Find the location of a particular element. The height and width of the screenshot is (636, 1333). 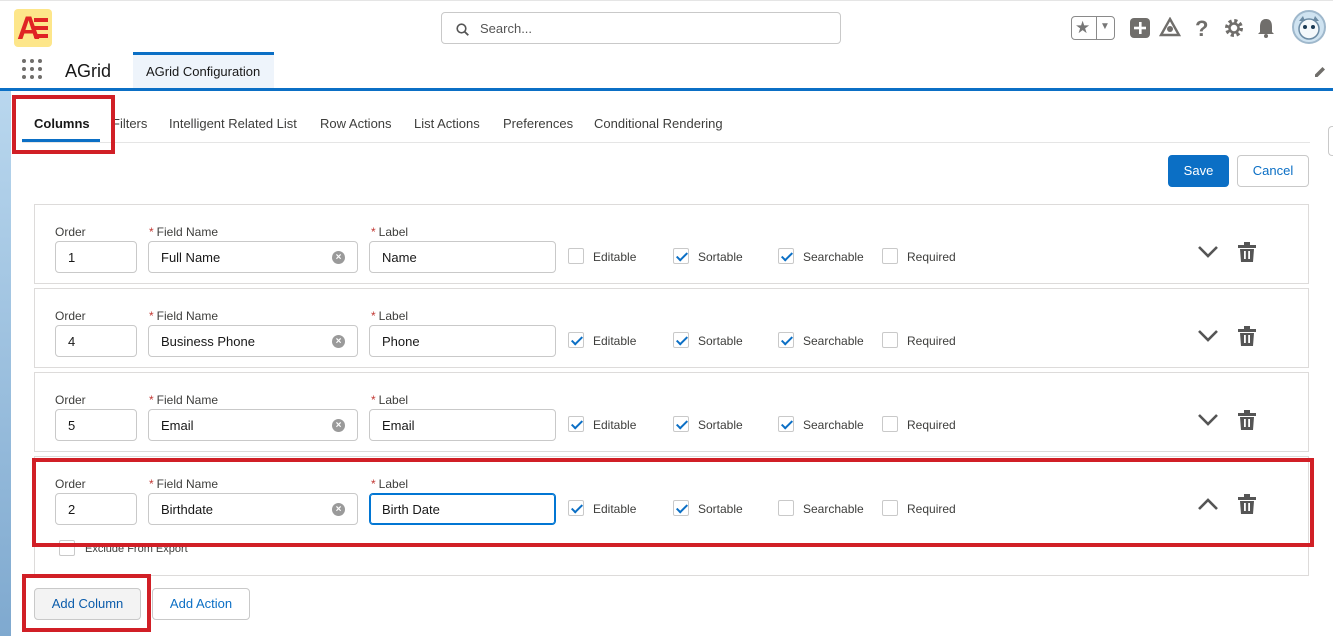

tab-preferences: Preferences is located at coordinates (538, 123).